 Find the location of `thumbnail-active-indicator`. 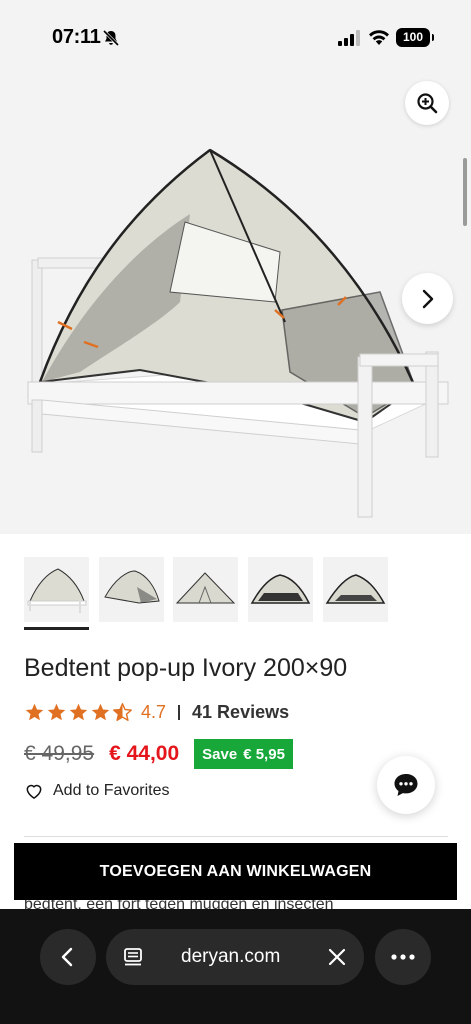

thumbnail-active-indicator is located at coordinates (56, 628).